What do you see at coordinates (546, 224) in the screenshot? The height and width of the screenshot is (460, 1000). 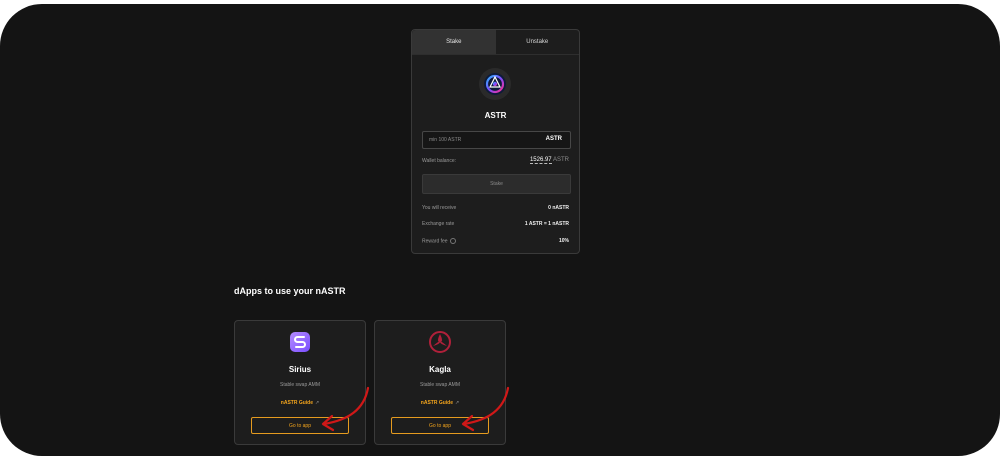 I see `exchange-rate-value: 1 ASTR = 1 nASTR` at bounding box center [546, 224].